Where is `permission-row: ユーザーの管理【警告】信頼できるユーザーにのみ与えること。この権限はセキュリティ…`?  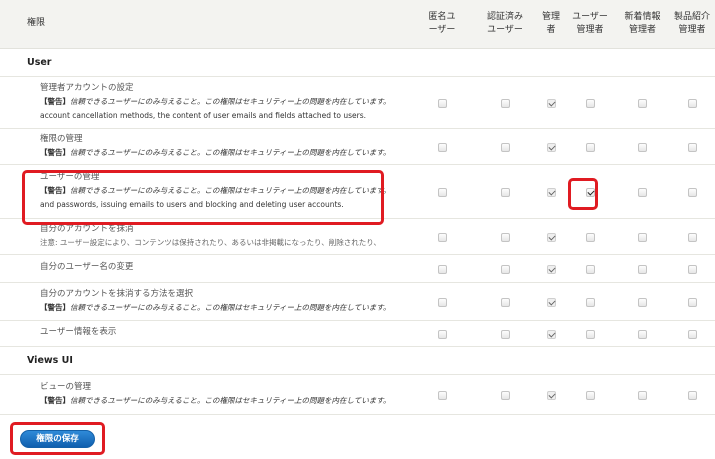
permission-row: ユーザーの管理【警告】信頼できるユーザーにのみ与えること。この権限はセキュリティ… is located at coordinates (357, 191).